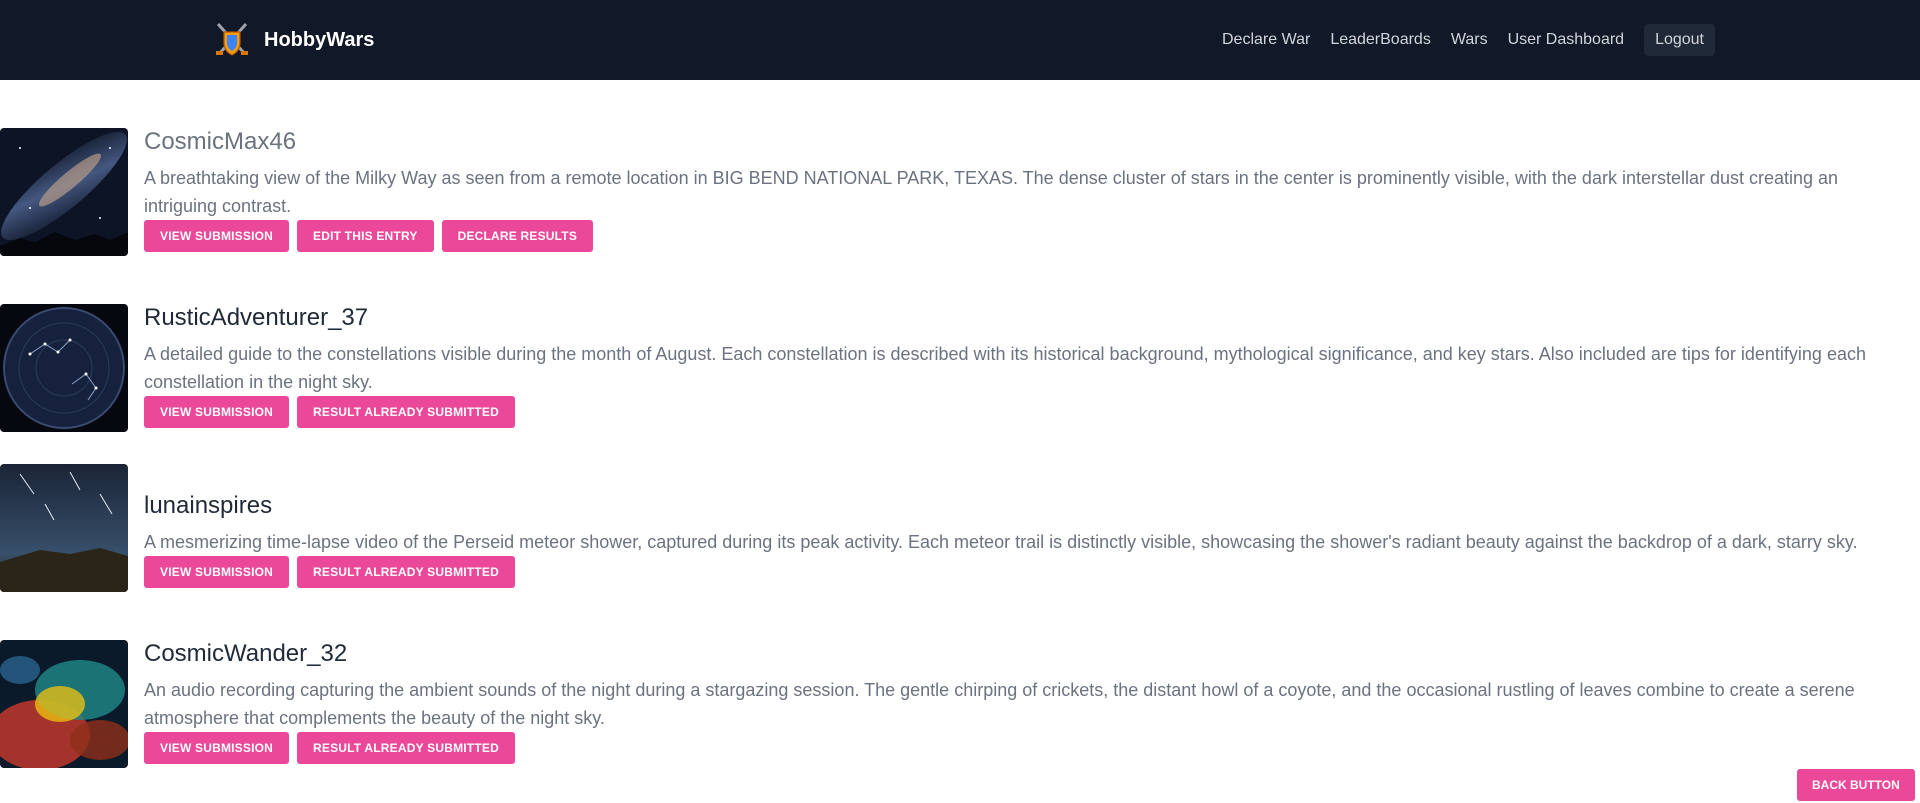 Image resolution: width=1920 pixels, height=803 pixels. I want to click on entry-thumbnail-meteor-shower, so click(64, 528).